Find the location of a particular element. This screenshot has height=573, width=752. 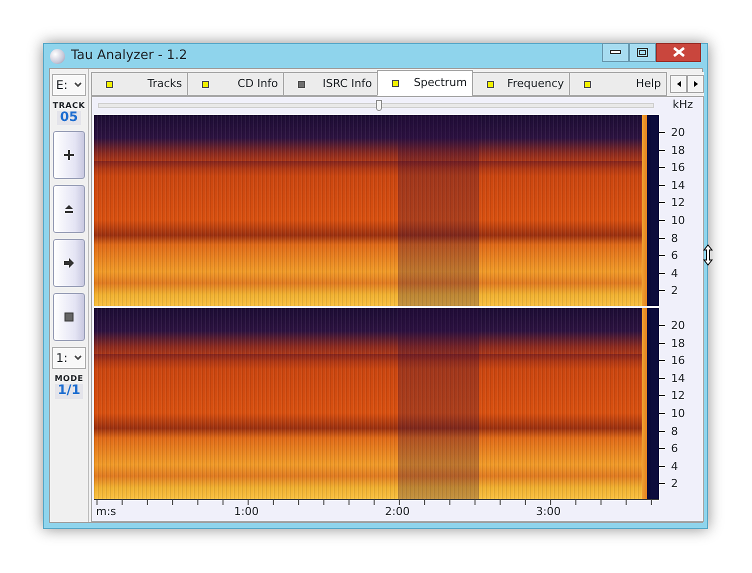

tab-label: Frequency is located at coordinates (535, 84).